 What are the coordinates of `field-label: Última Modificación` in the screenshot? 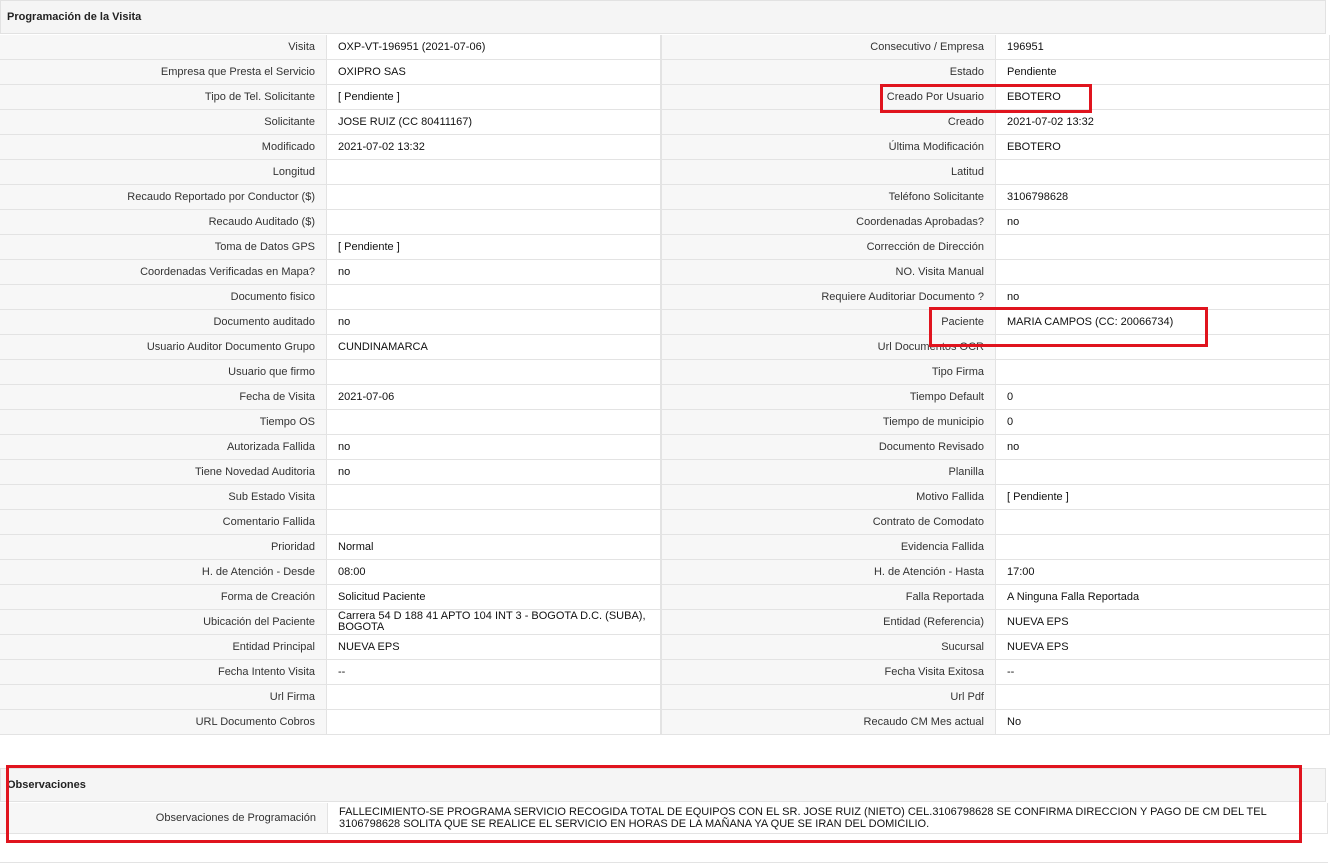 It's located at (828, 147).